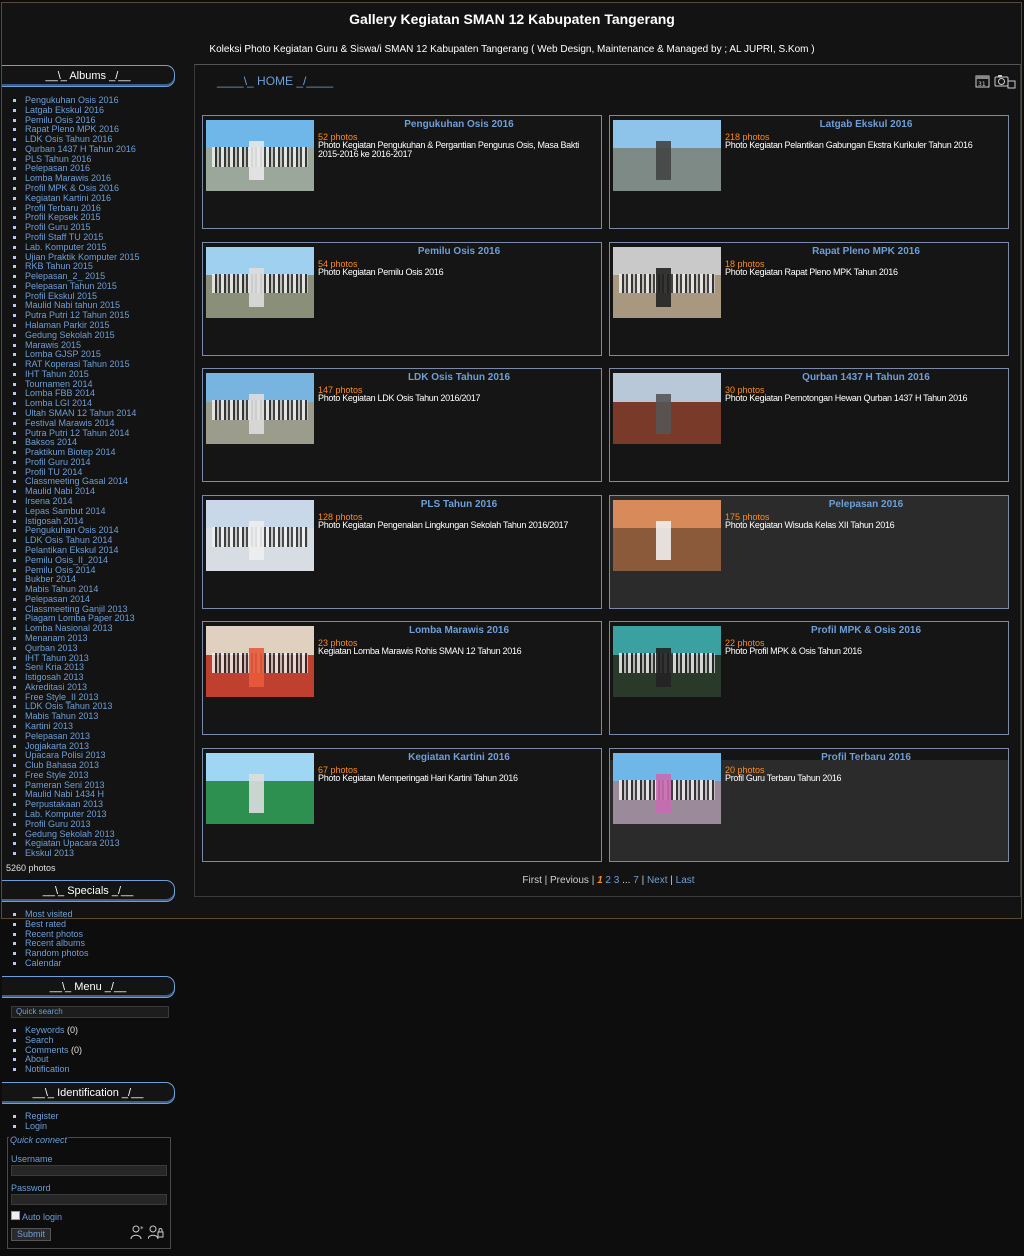 The height and width of the screenshot is (1256, 1024). Describe the element at coordinates (51, 648) in the screenshot. I see `sidebar-album-link: Qurban 2013` at that location.